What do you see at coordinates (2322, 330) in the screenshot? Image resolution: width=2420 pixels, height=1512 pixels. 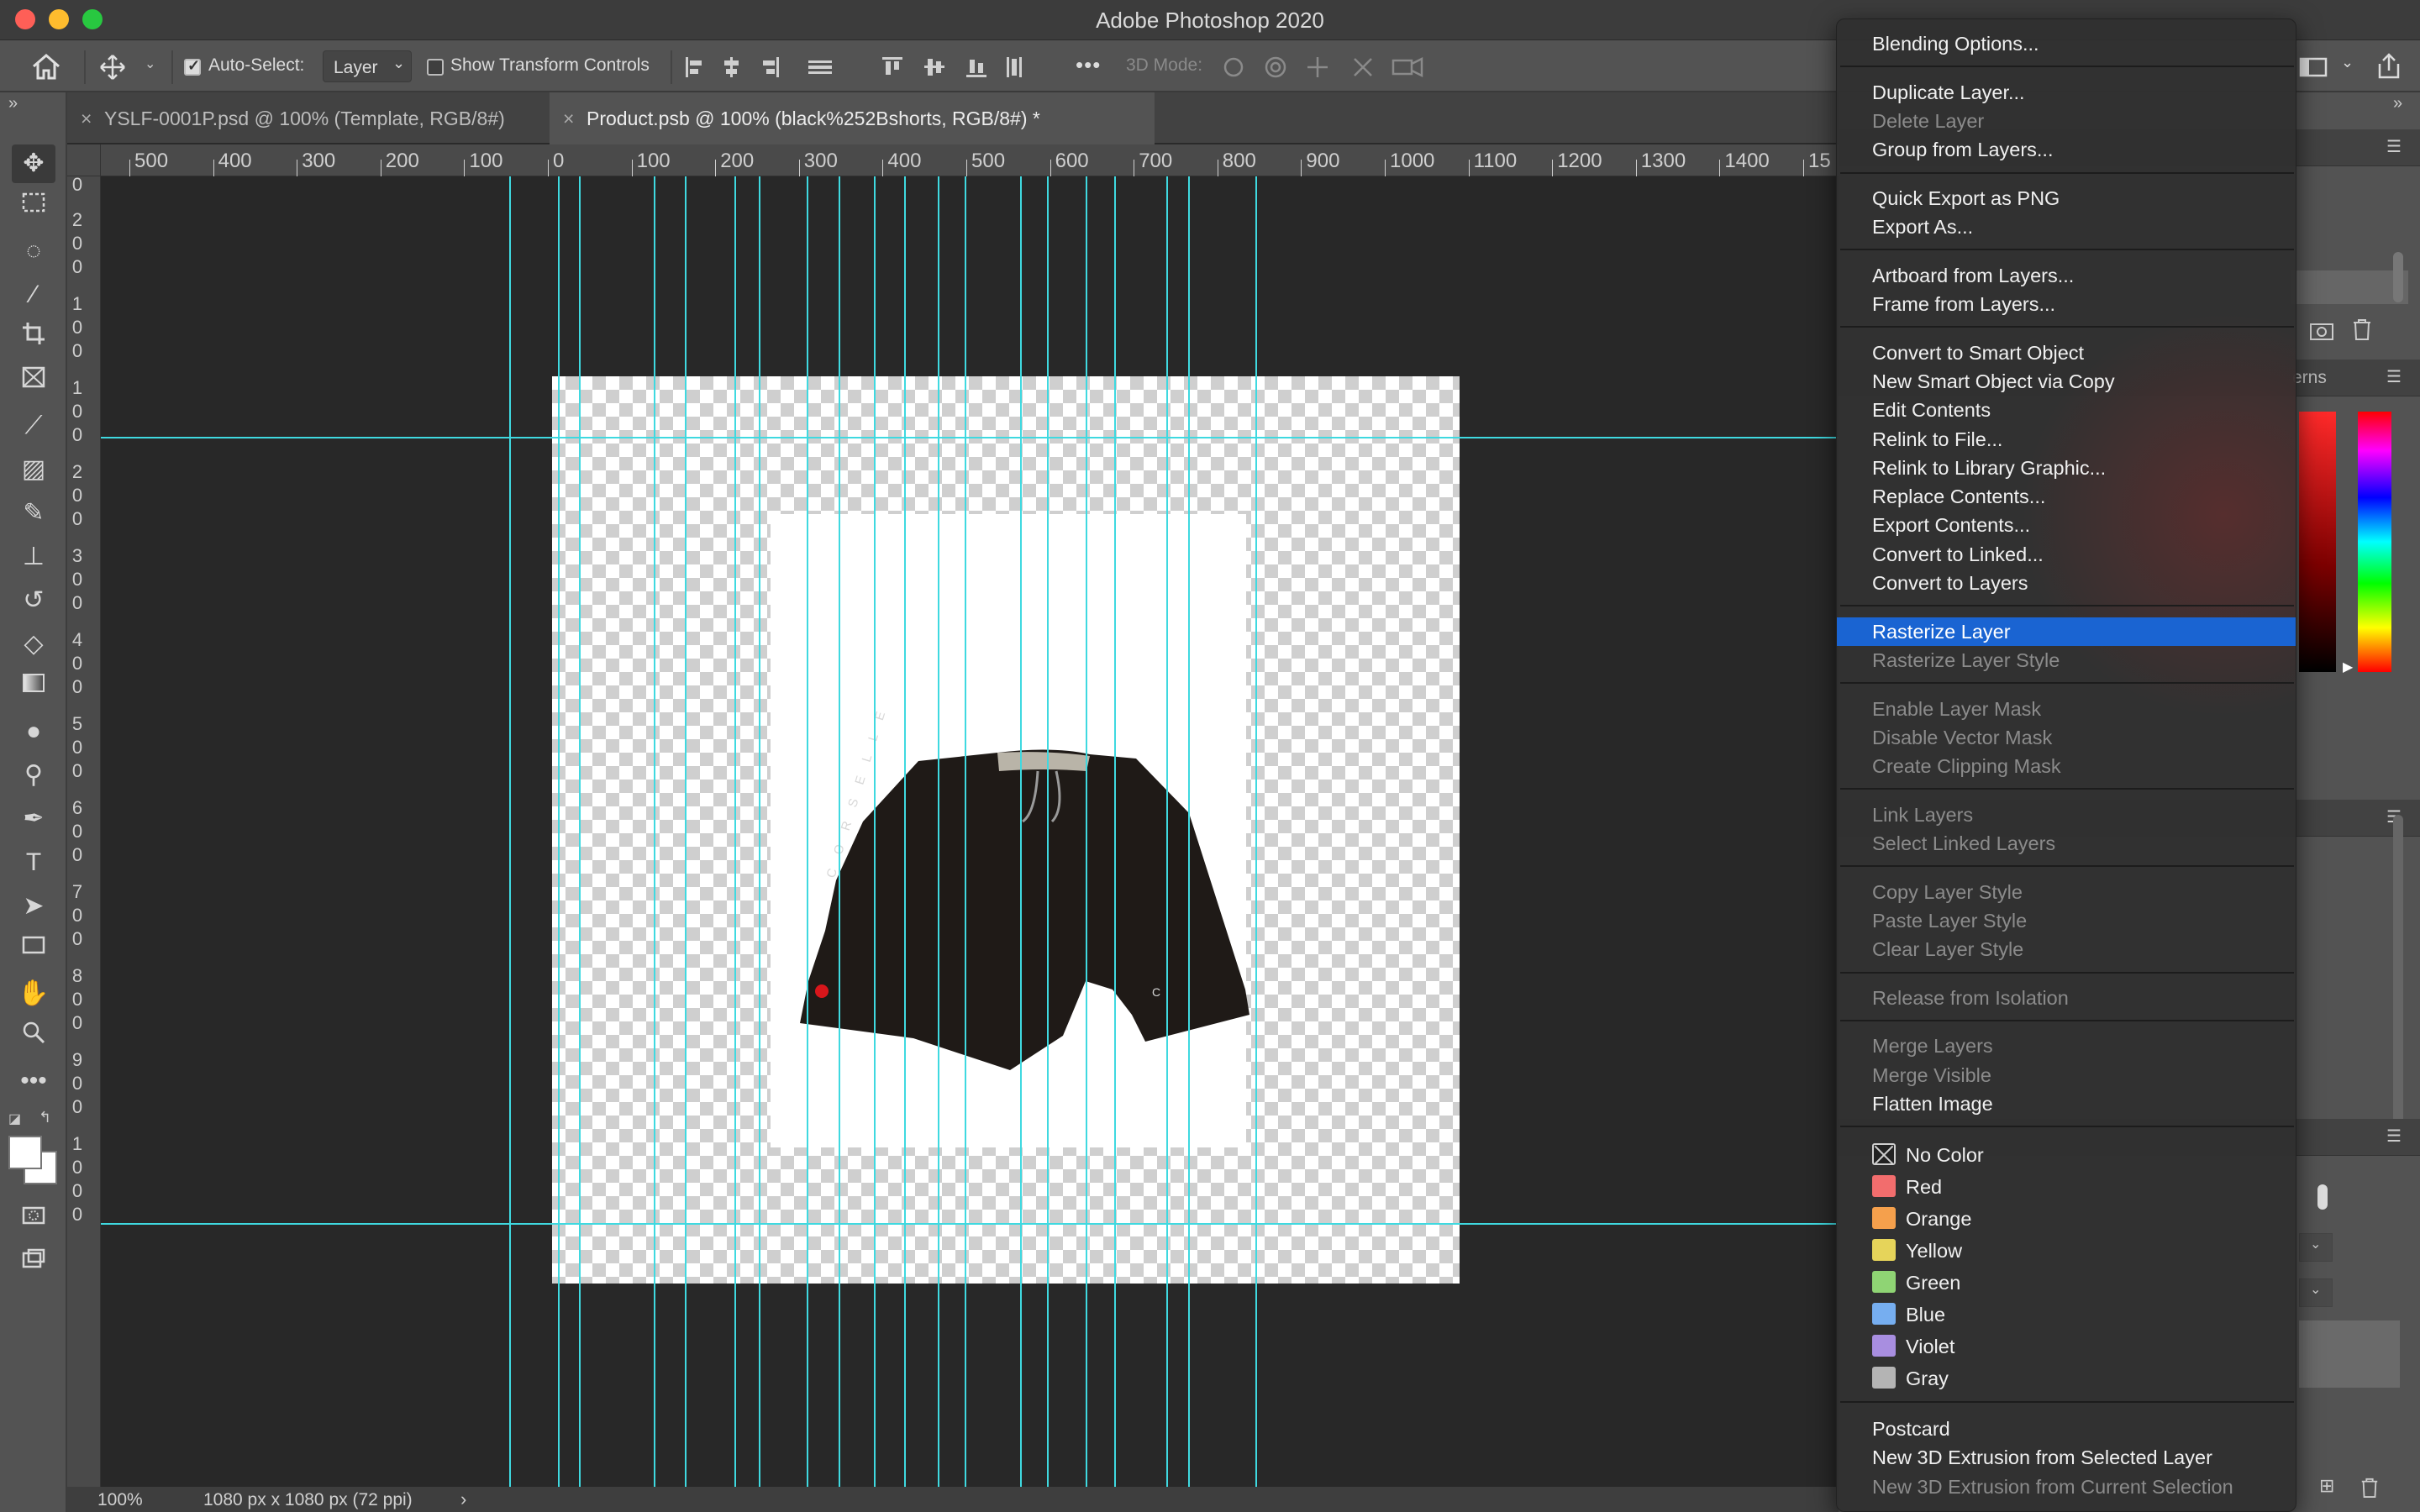 I see `camera-icon` at bounding box center [2322, 330].